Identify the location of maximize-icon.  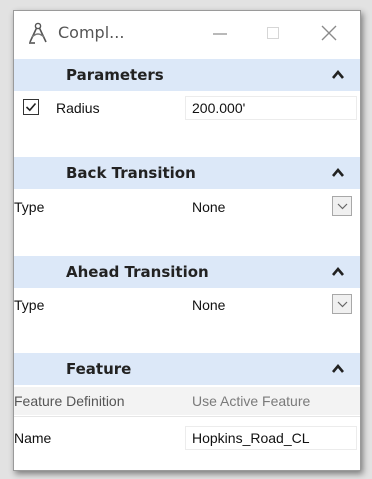
(273, 33).